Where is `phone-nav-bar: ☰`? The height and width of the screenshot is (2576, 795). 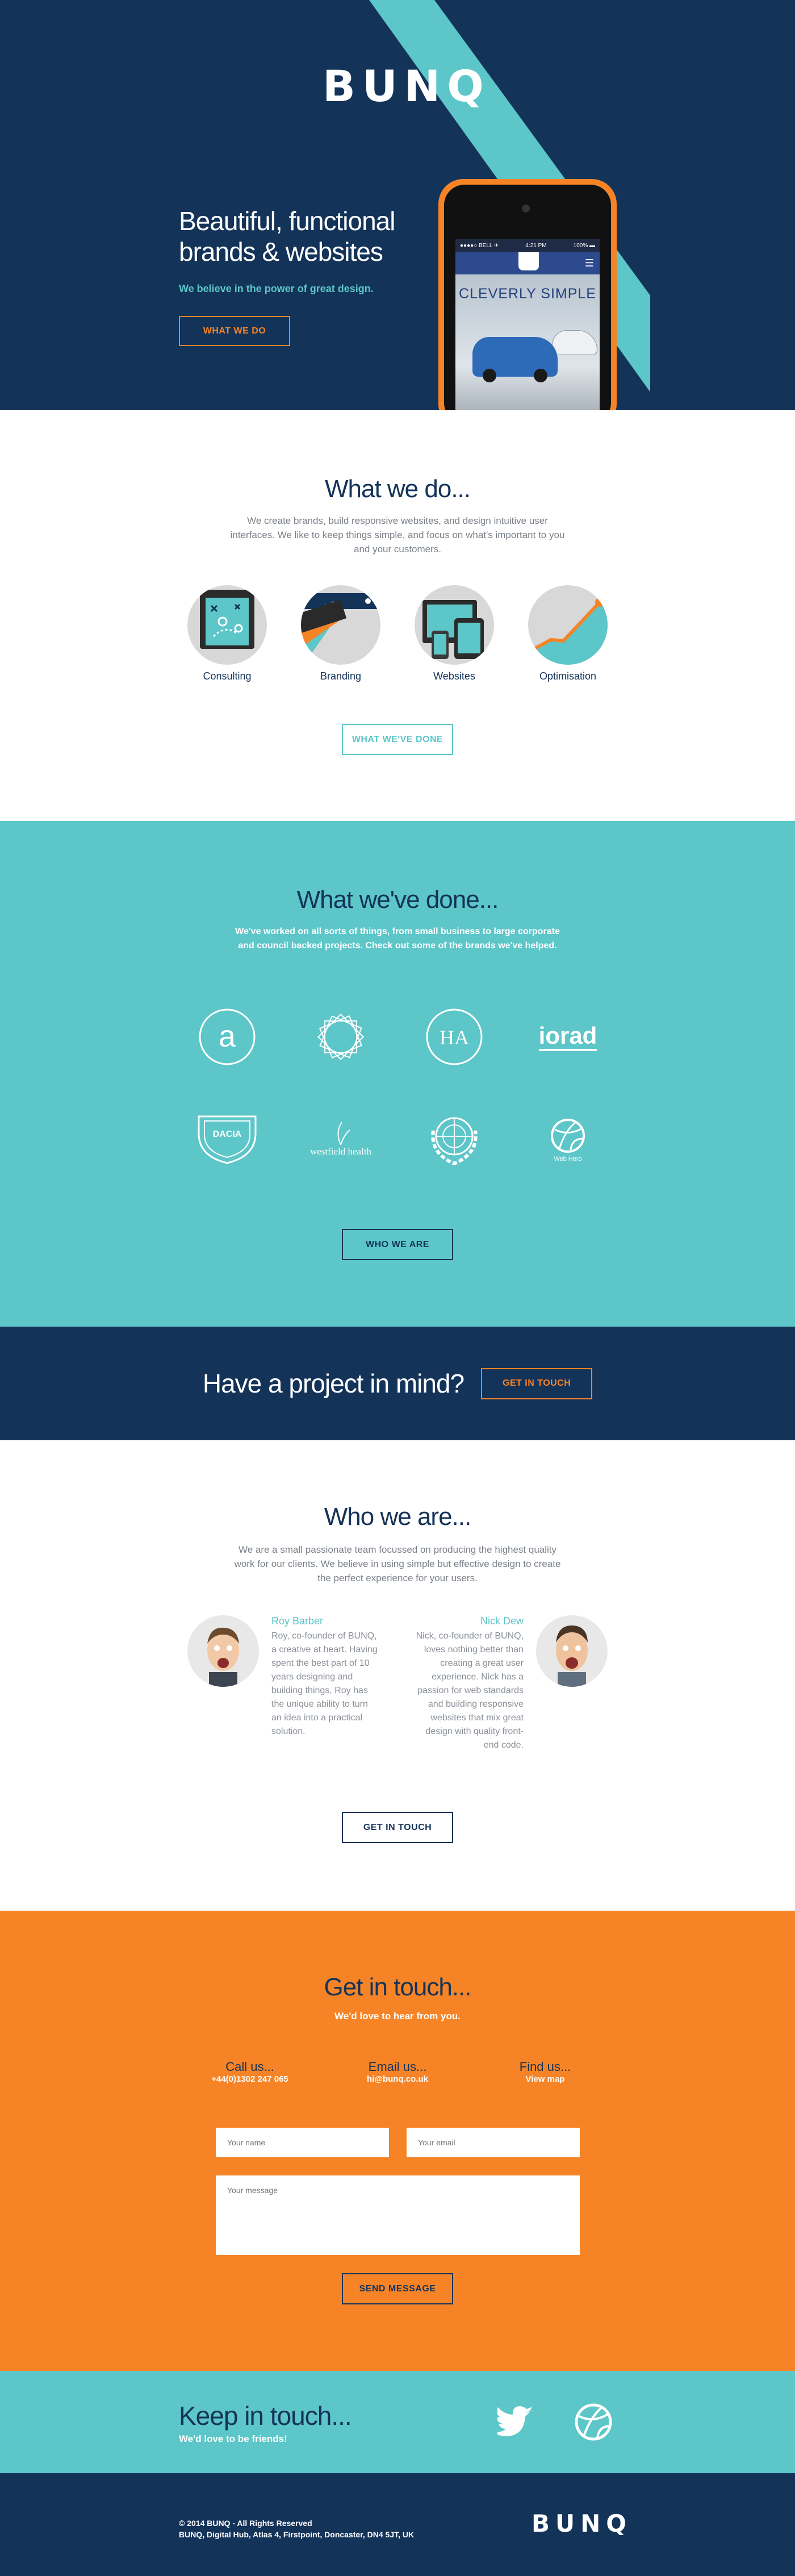 phone-nav-bar: ☰ is located at coordinates (527, 263).